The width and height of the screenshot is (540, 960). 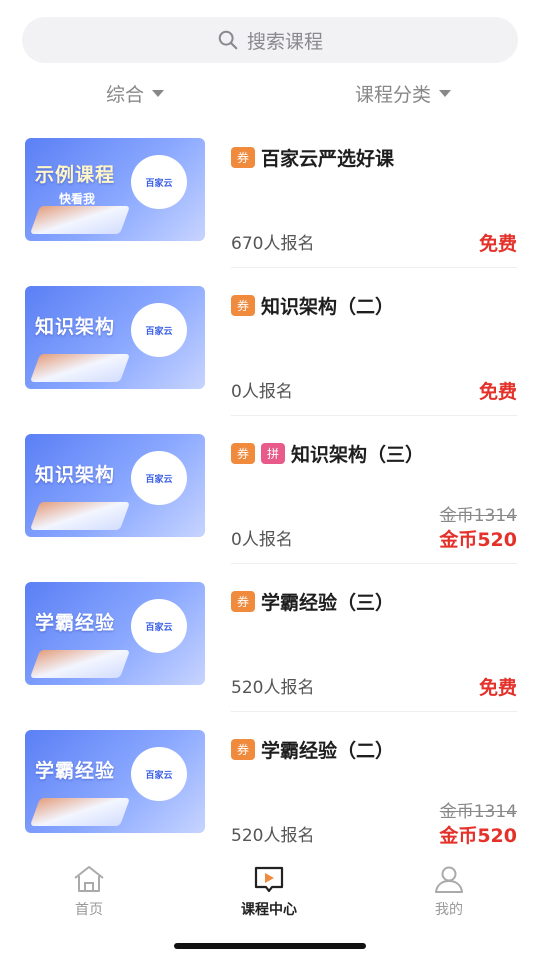 I want to click on group-buy-tag: 拼, so click(x=273, y=453).